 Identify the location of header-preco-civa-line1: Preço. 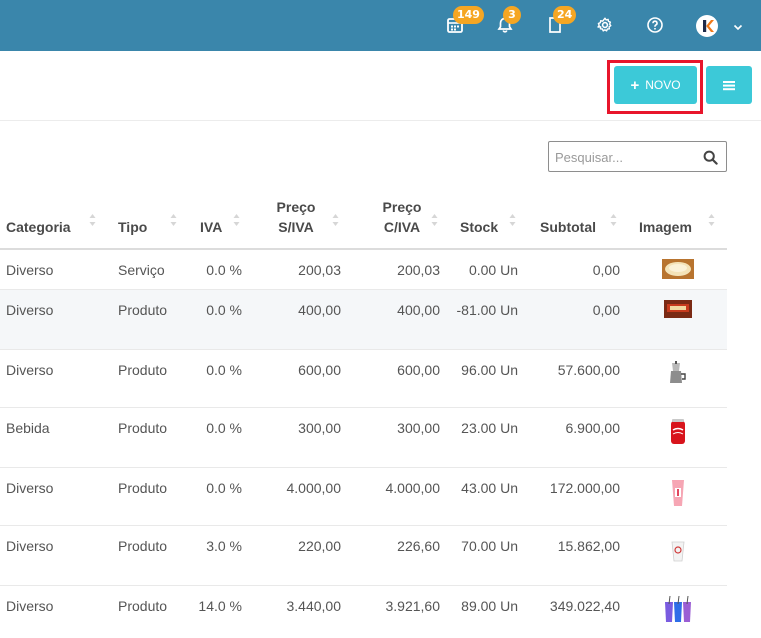
(402, 207).